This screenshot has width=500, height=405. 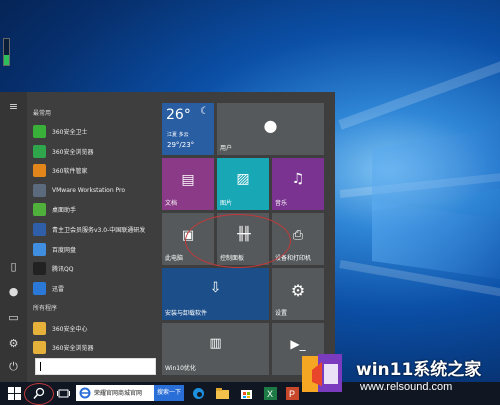 What do you see at coordinates (95, 151) in the screenshot?
I see `most-used-item: 360安全浏览器` at bounding box center [95, 151].